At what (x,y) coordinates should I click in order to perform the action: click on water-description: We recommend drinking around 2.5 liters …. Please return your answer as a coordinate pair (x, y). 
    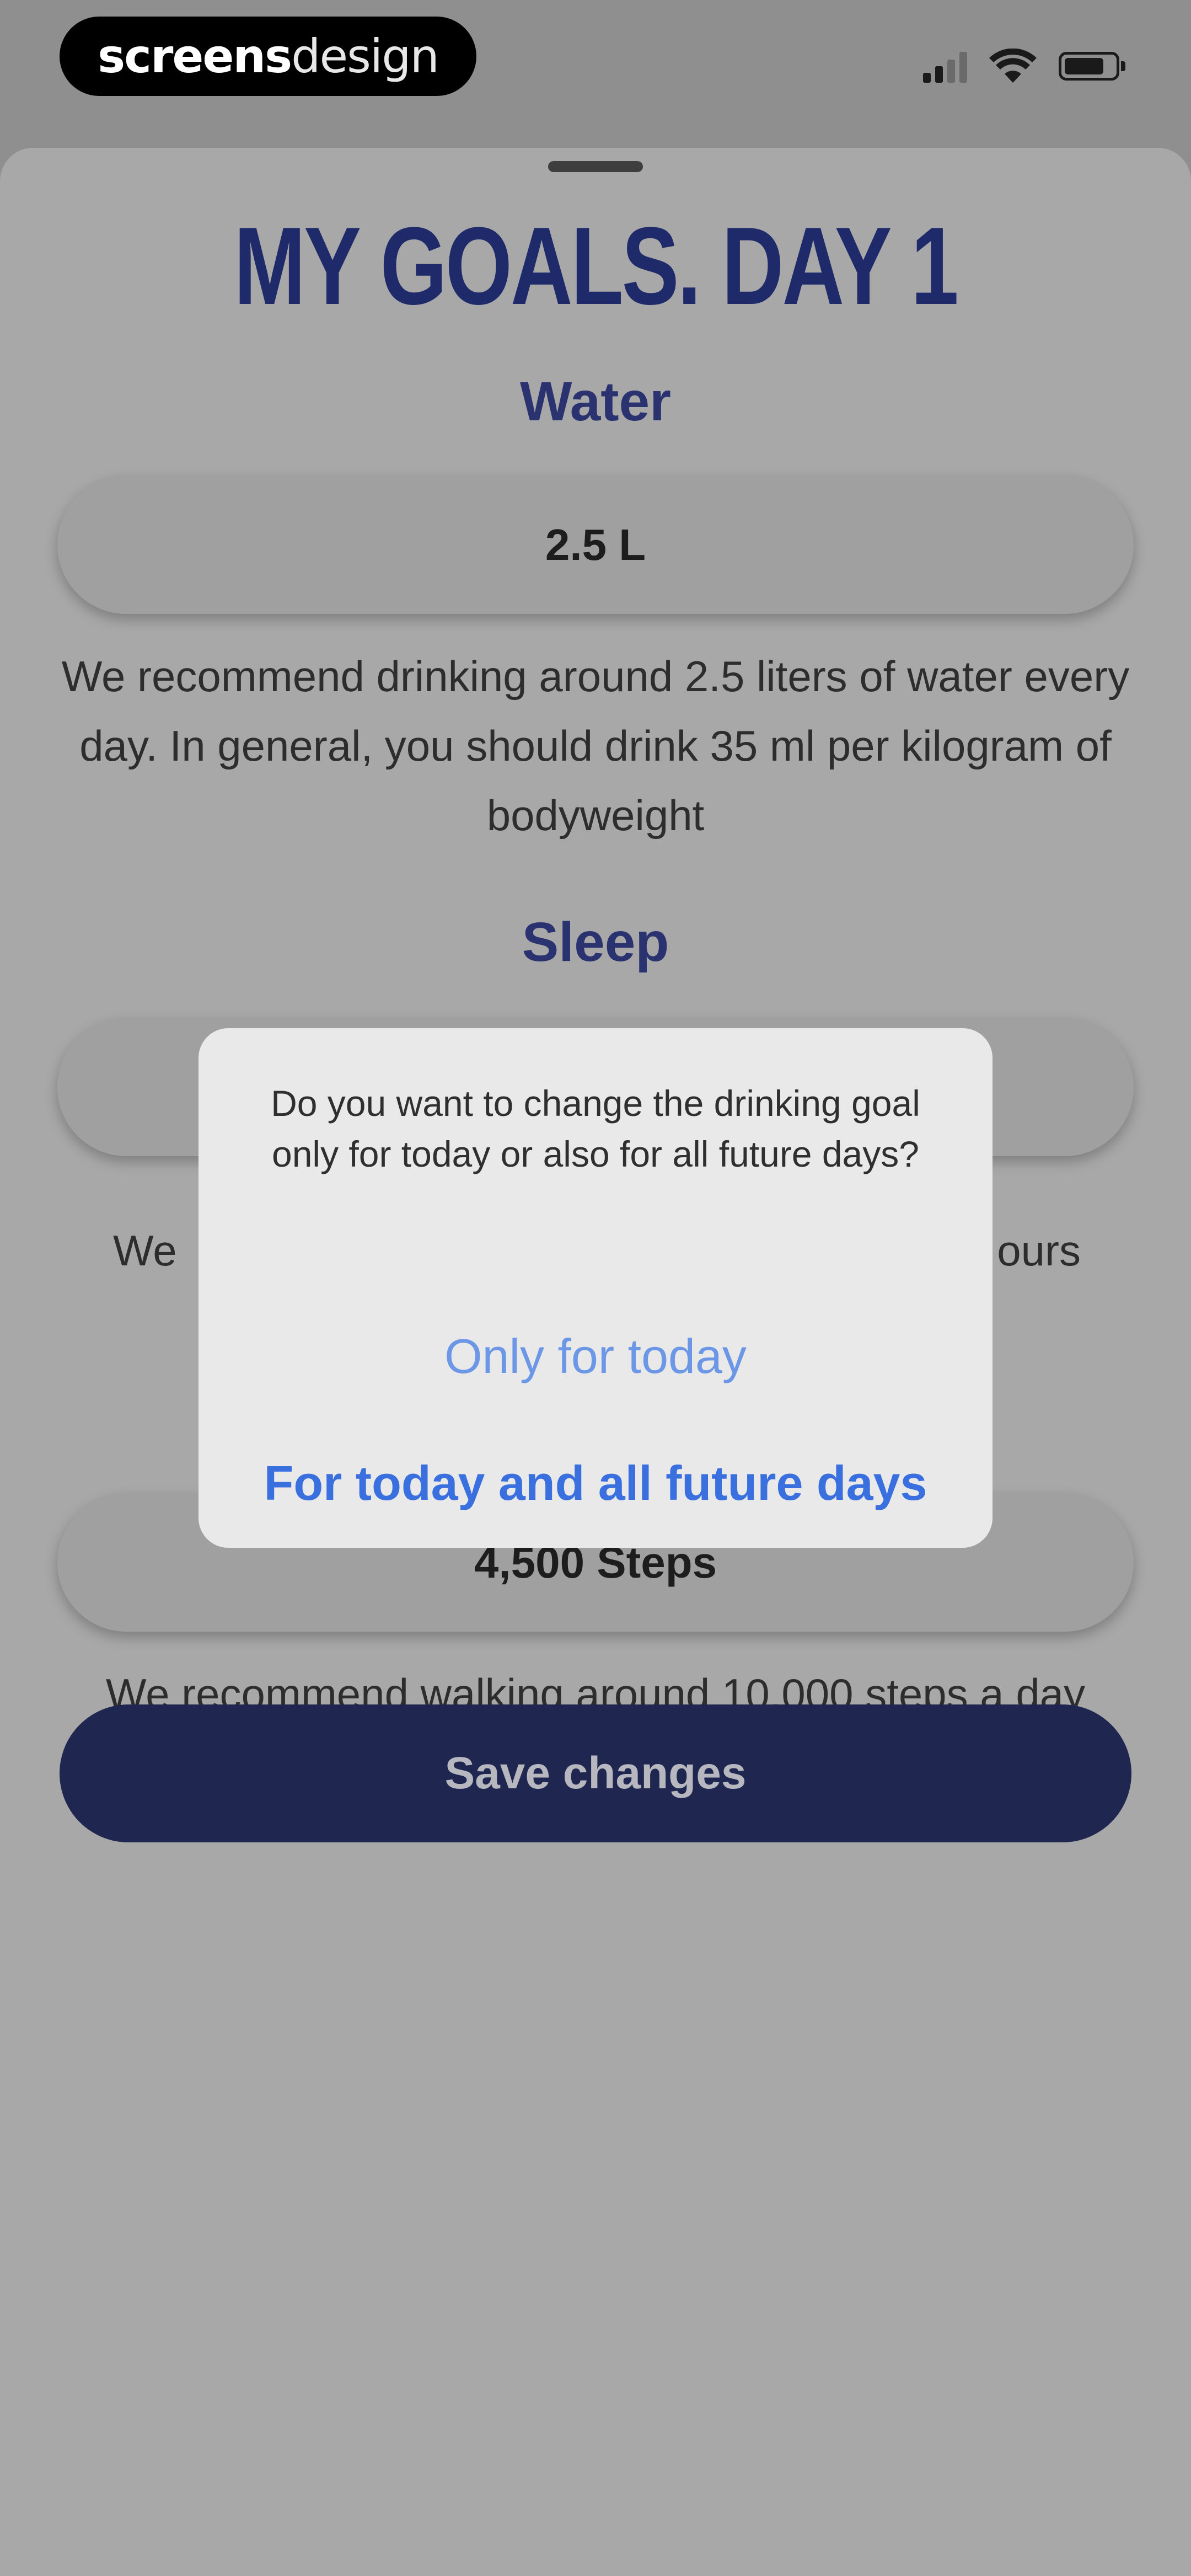
    Looking at the image, I should click on (595, 746).